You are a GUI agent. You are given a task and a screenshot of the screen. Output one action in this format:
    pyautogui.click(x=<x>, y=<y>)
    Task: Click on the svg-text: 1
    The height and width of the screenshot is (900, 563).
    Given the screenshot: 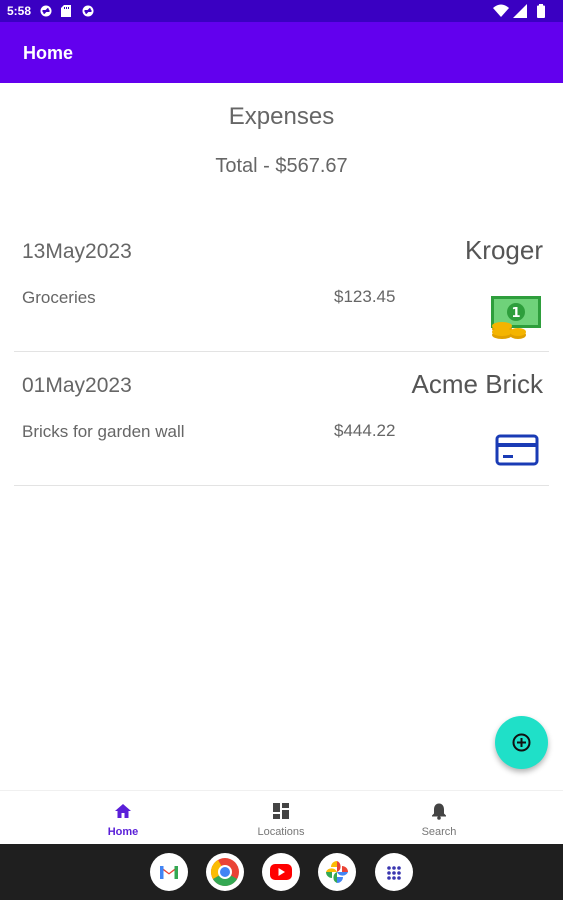 What is the action you would take?
    pyautogui.click(x=515, y=313)
    